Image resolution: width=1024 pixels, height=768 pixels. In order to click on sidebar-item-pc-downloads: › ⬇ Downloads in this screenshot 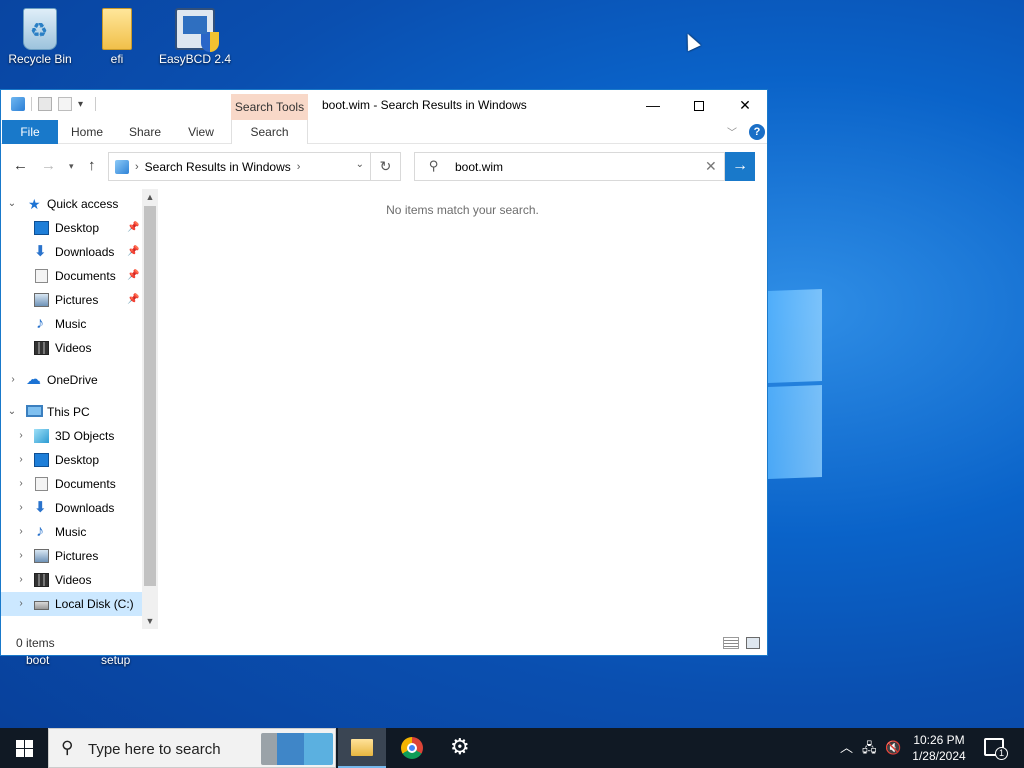, I will do `click(71, 508)`.